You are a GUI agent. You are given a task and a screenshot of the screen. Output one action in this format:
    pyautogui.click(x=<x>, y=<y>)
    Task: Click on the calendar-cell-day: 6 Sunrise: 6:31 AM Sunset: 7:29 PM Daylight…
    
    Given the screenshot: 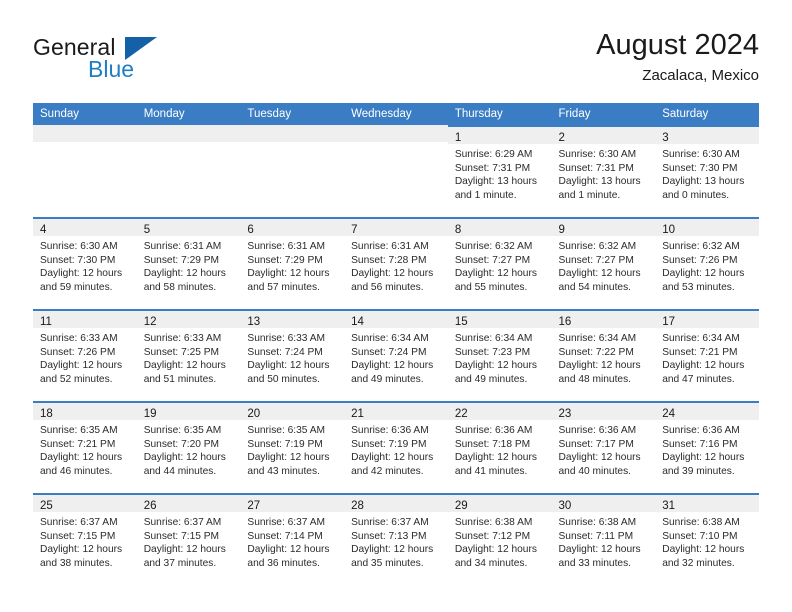 What is the action you would take?
    pyautogui.click(x=292, y=261)
    